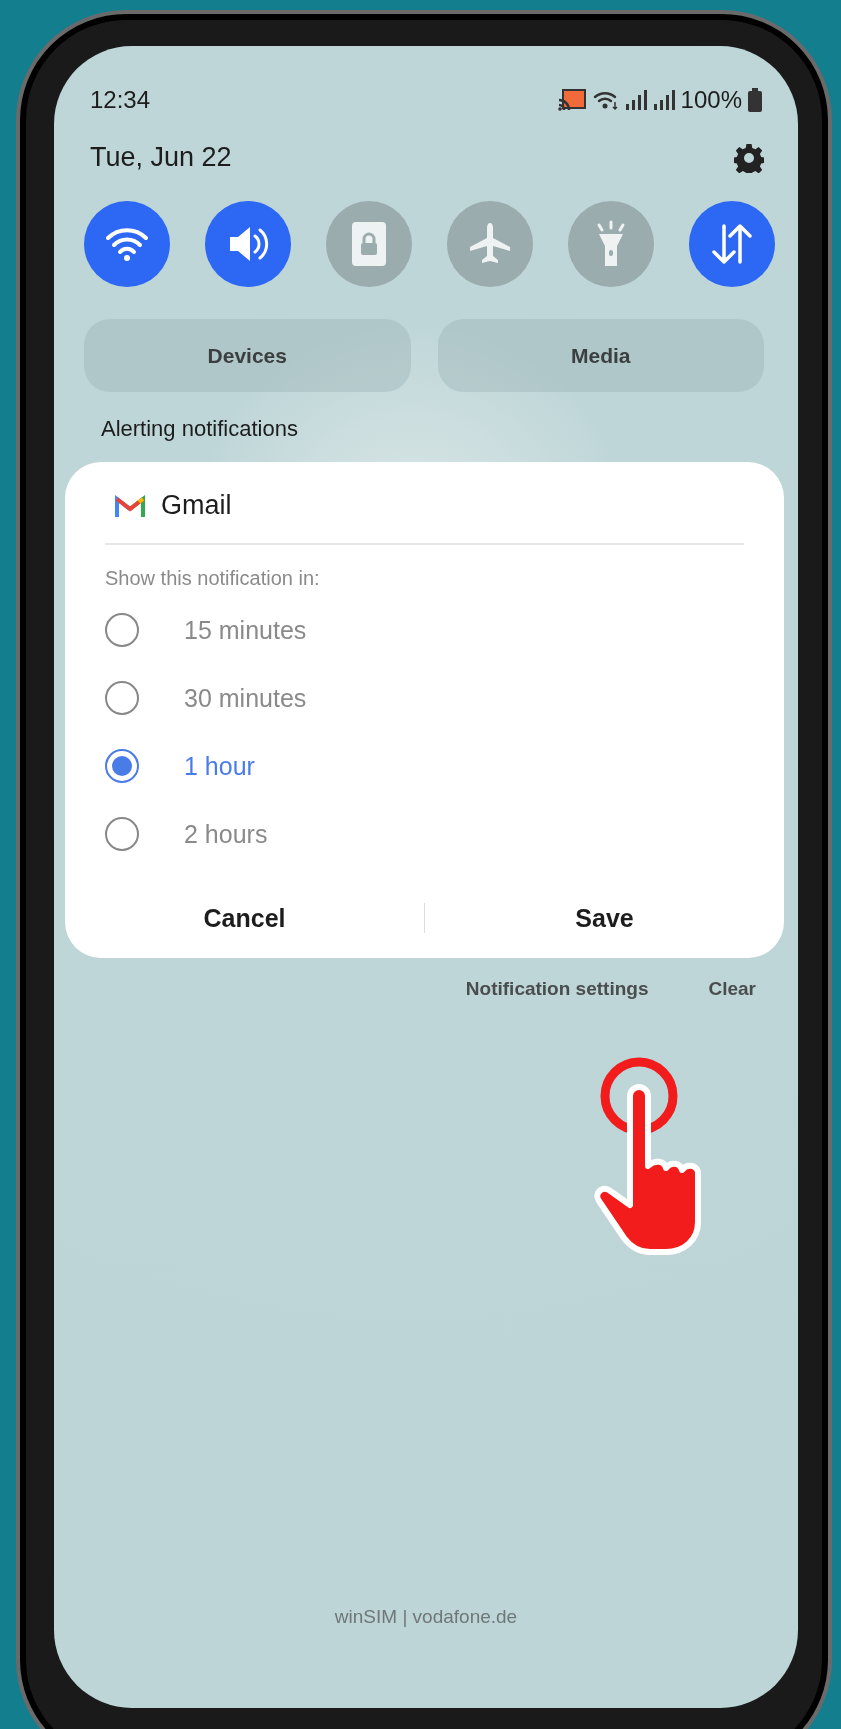 Image resolution: width=841 pixels, height=1729 pixels. Describe the element at coordinates (245, 698) in the screenshot. I see `option-label: 30 minutes` at that location.